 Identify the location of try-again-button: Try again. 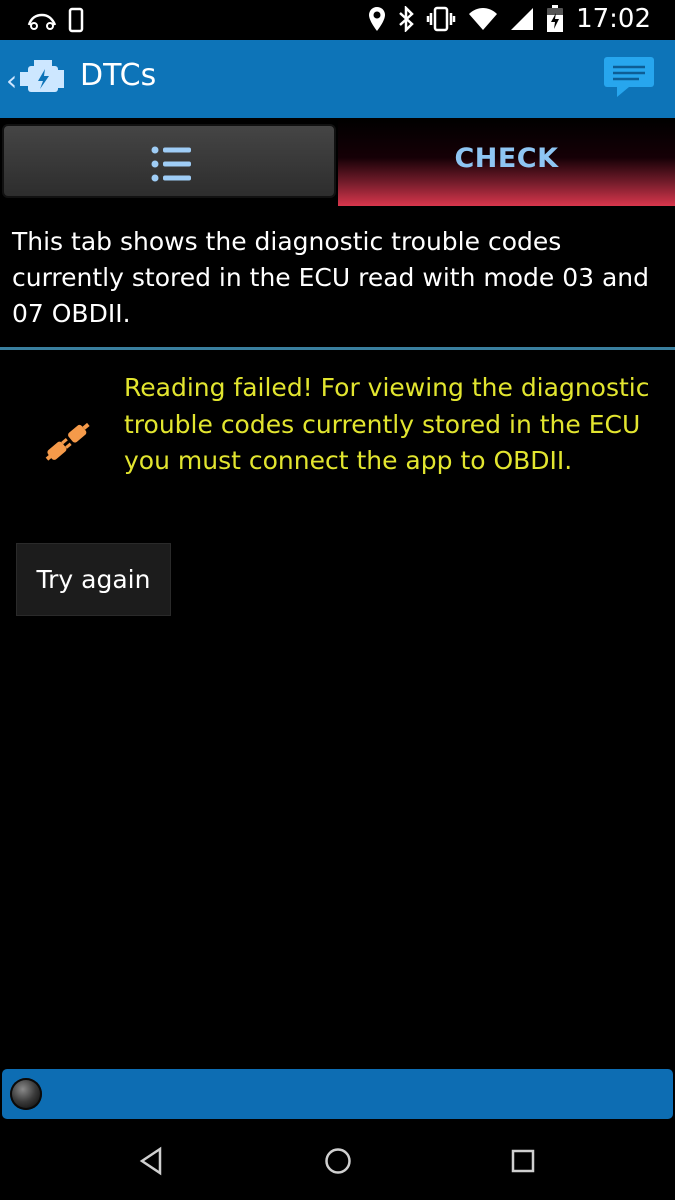
(93, 579).